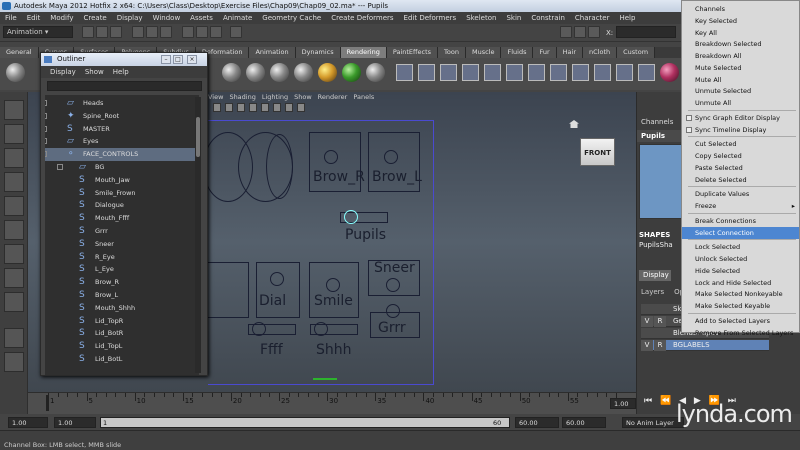  What do you see at coordinates (740, 247) in the screenshot?
I see `context-menu-item: Lock Selected` at bounding box center [740, 247].